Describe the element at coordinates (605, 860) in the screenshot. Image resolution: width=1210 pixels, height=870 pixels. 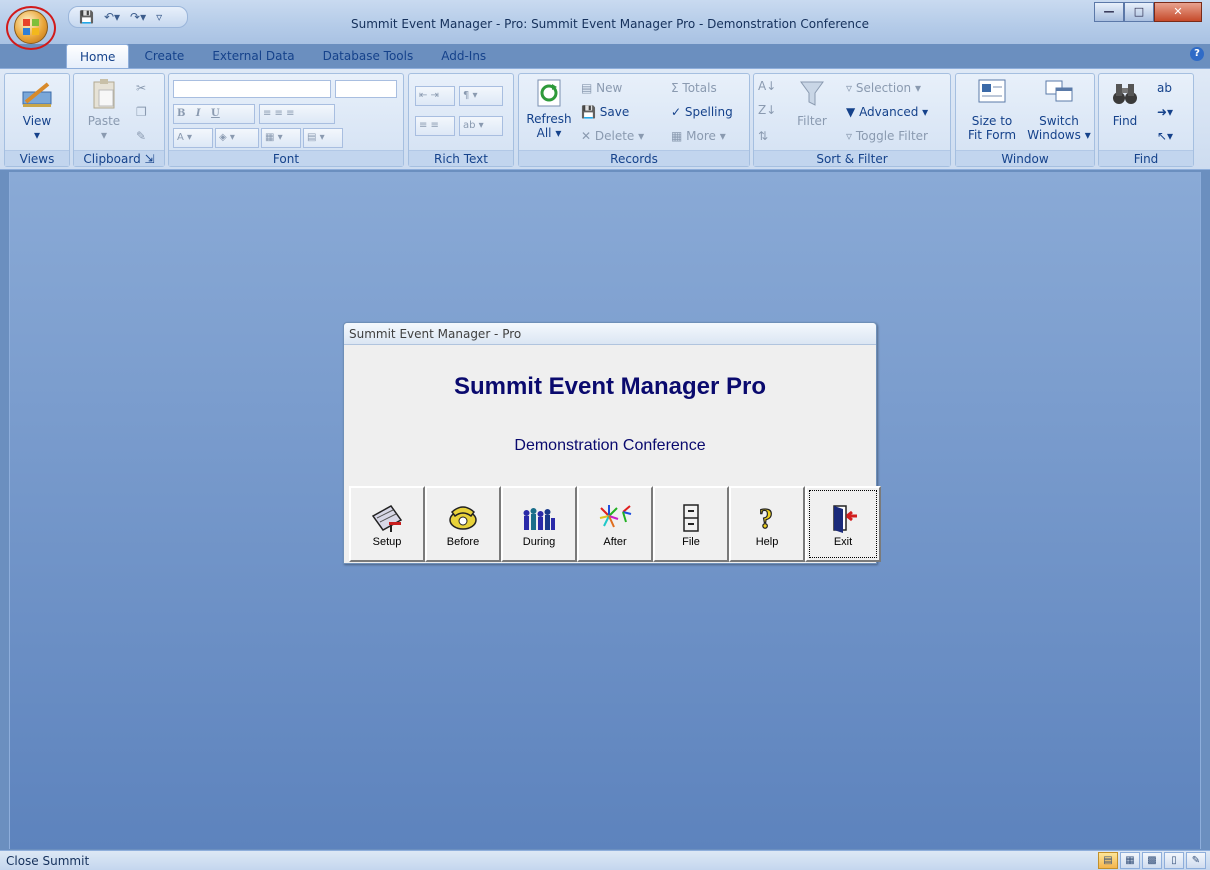
I see `status-bar: Close Summit ▤ ▦ ▩ ▯ ✎` at that location.